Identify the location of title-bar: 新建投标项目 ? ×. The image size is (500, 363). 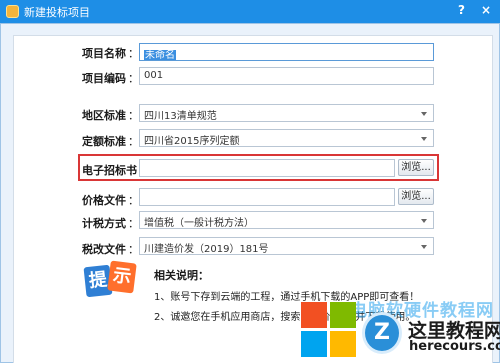
(250, 11).